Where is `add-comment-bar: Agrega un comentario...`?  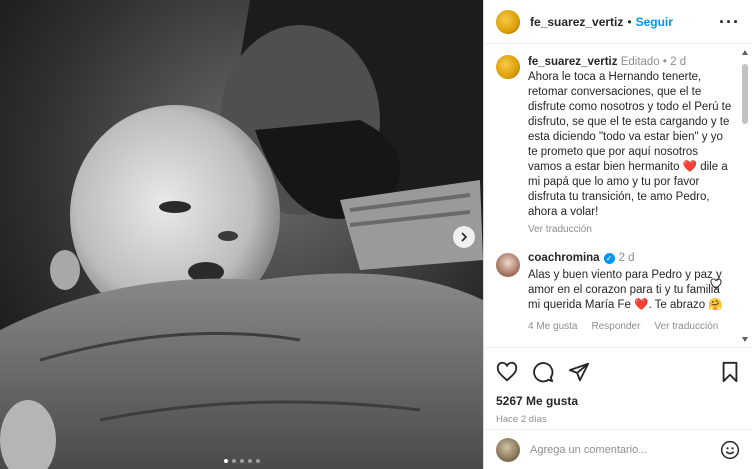
add-comment-bar: Agrega un comentario... is located at coordinates (618, 449).